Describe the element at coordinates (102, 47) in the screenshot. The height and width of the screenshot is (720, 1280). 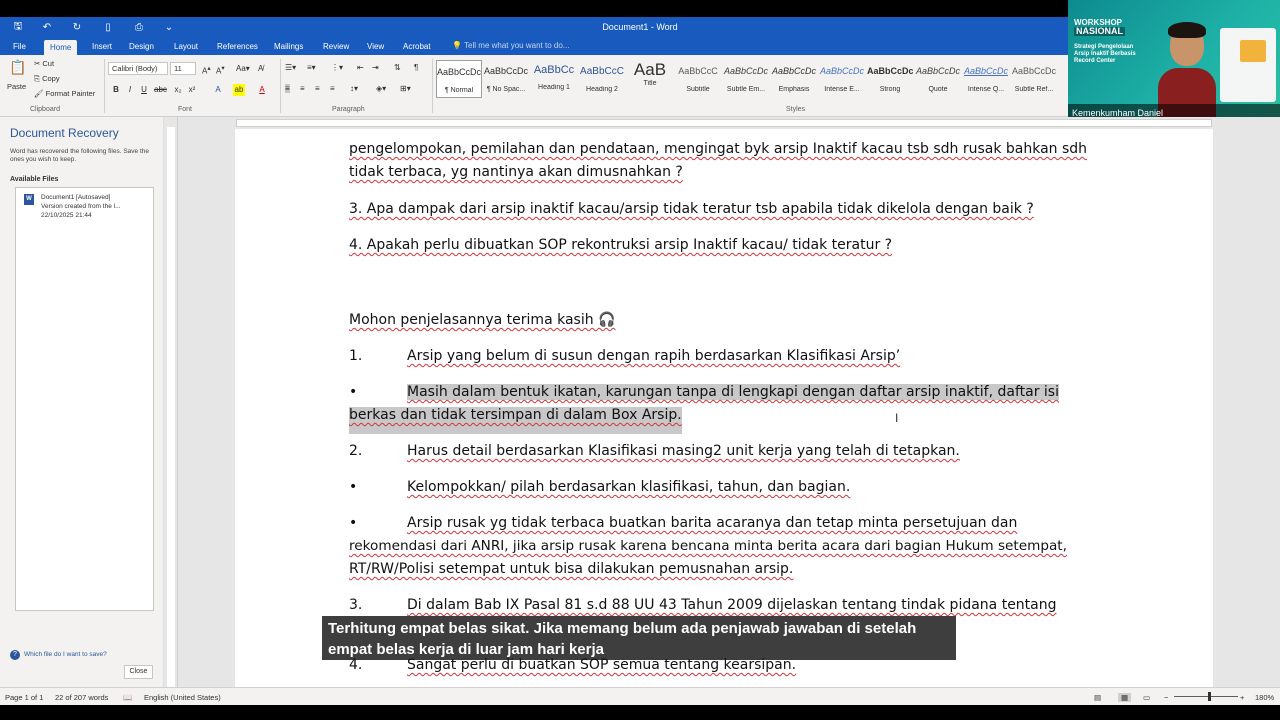
I see `tab-insert: Insert` at that location.